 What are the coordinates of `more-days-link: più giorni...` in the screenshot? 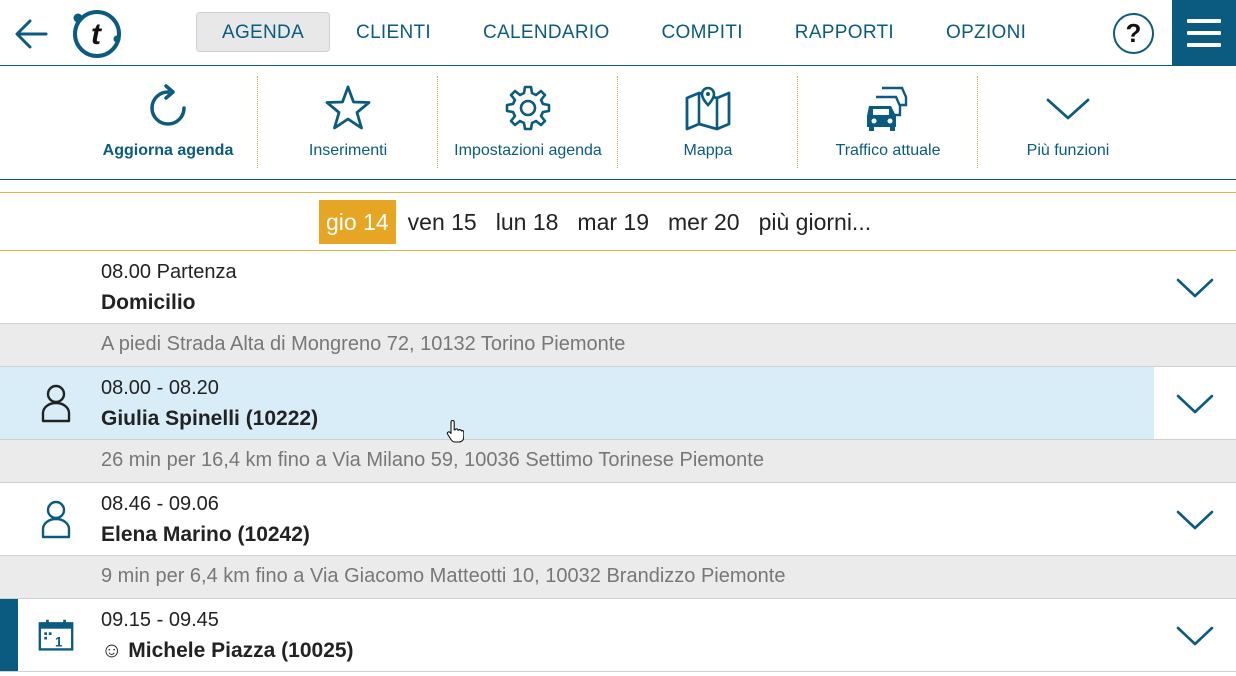 It's located at (815, 222).